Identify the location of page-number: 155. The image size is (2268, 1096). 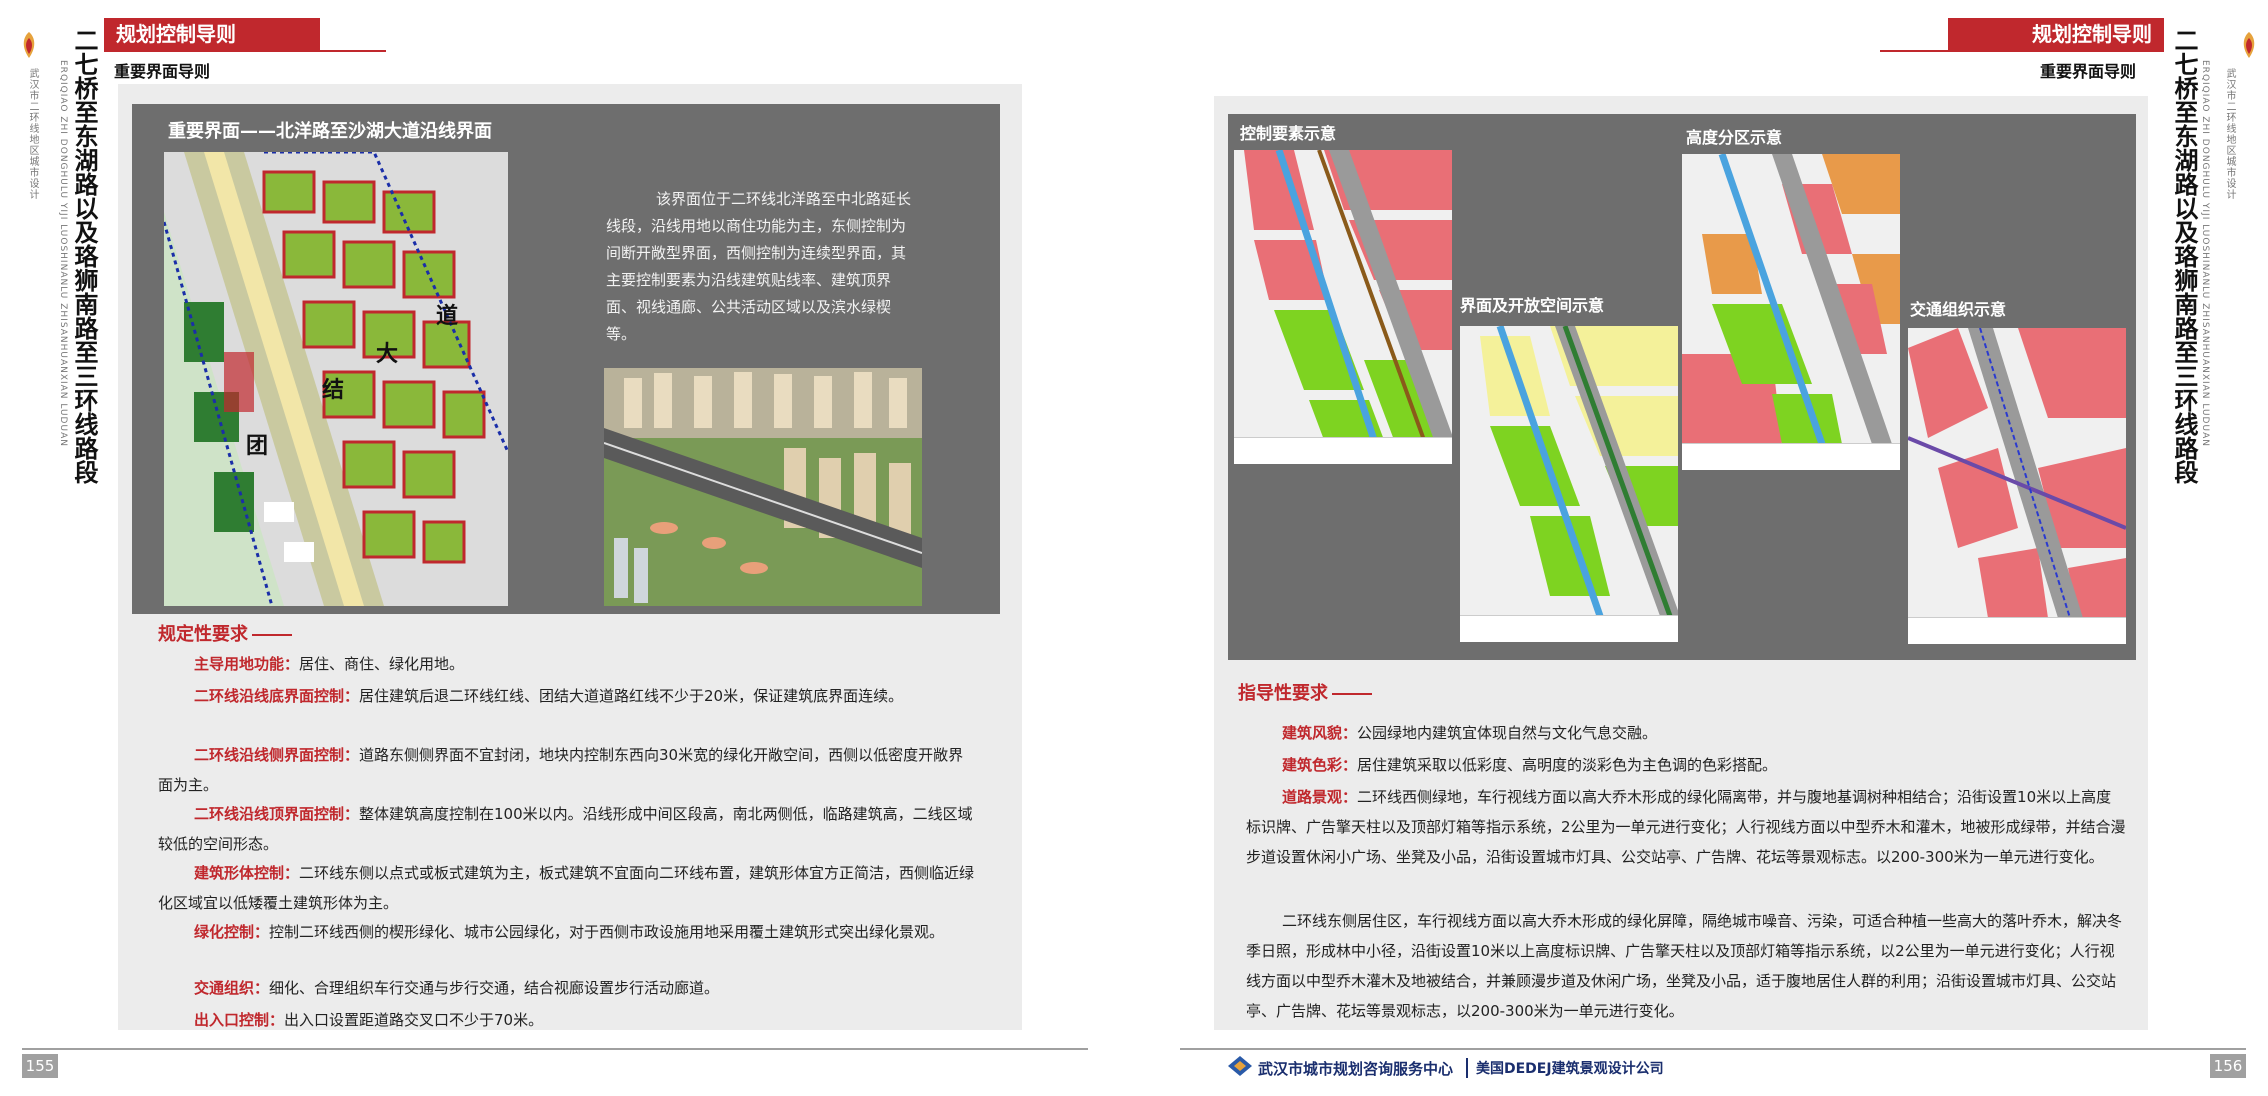
(40, 1066).